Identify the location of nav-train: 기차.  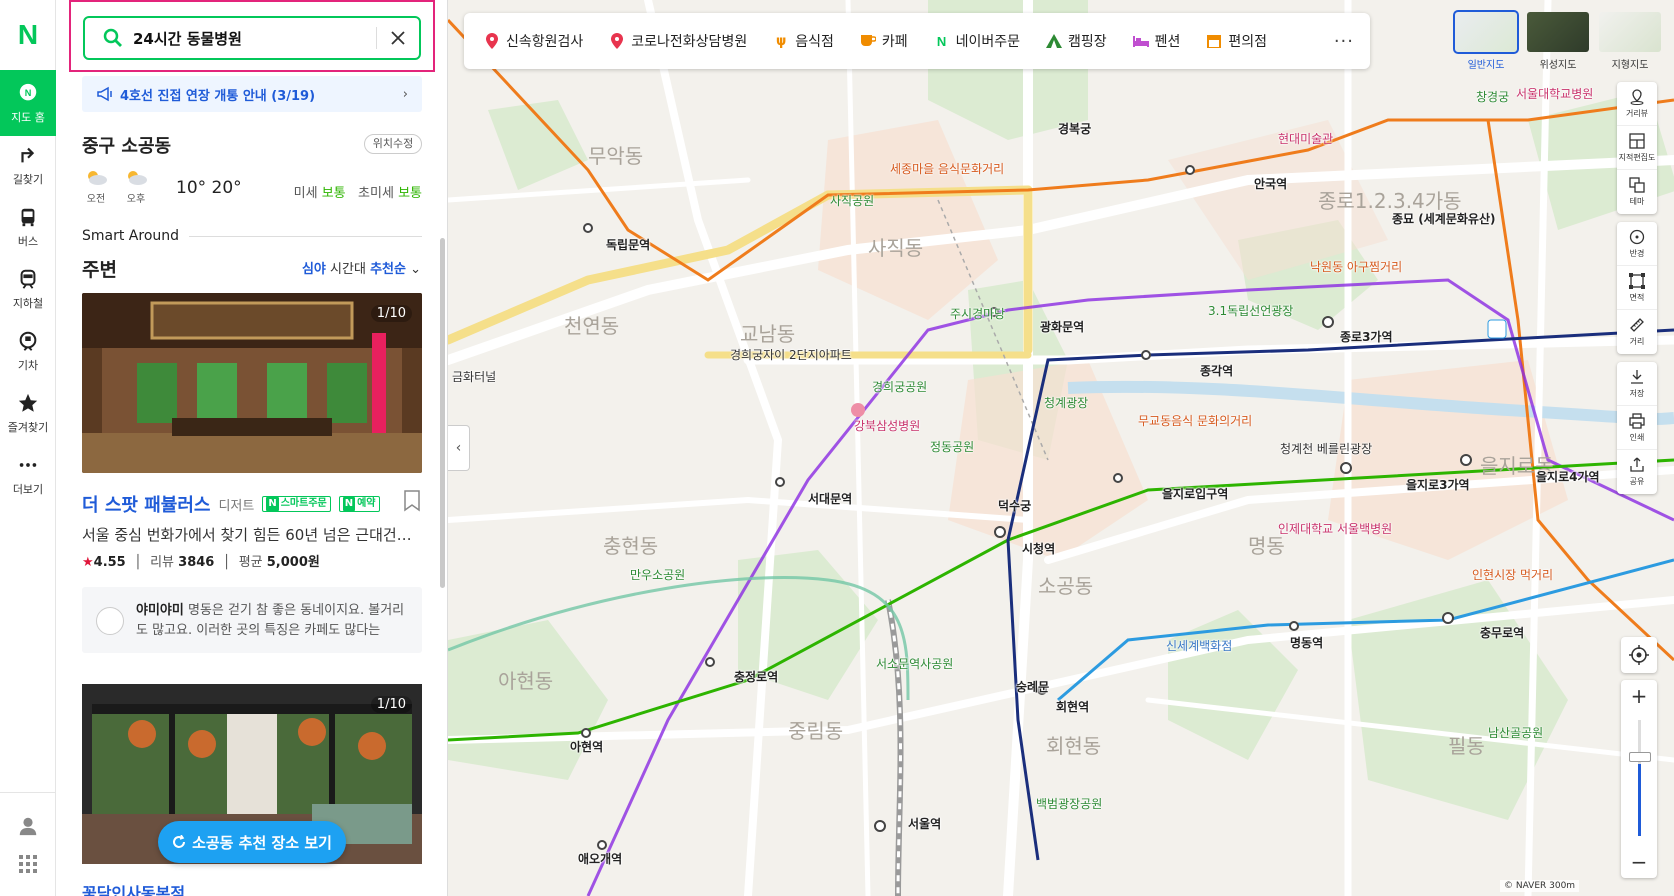
(28, 351).